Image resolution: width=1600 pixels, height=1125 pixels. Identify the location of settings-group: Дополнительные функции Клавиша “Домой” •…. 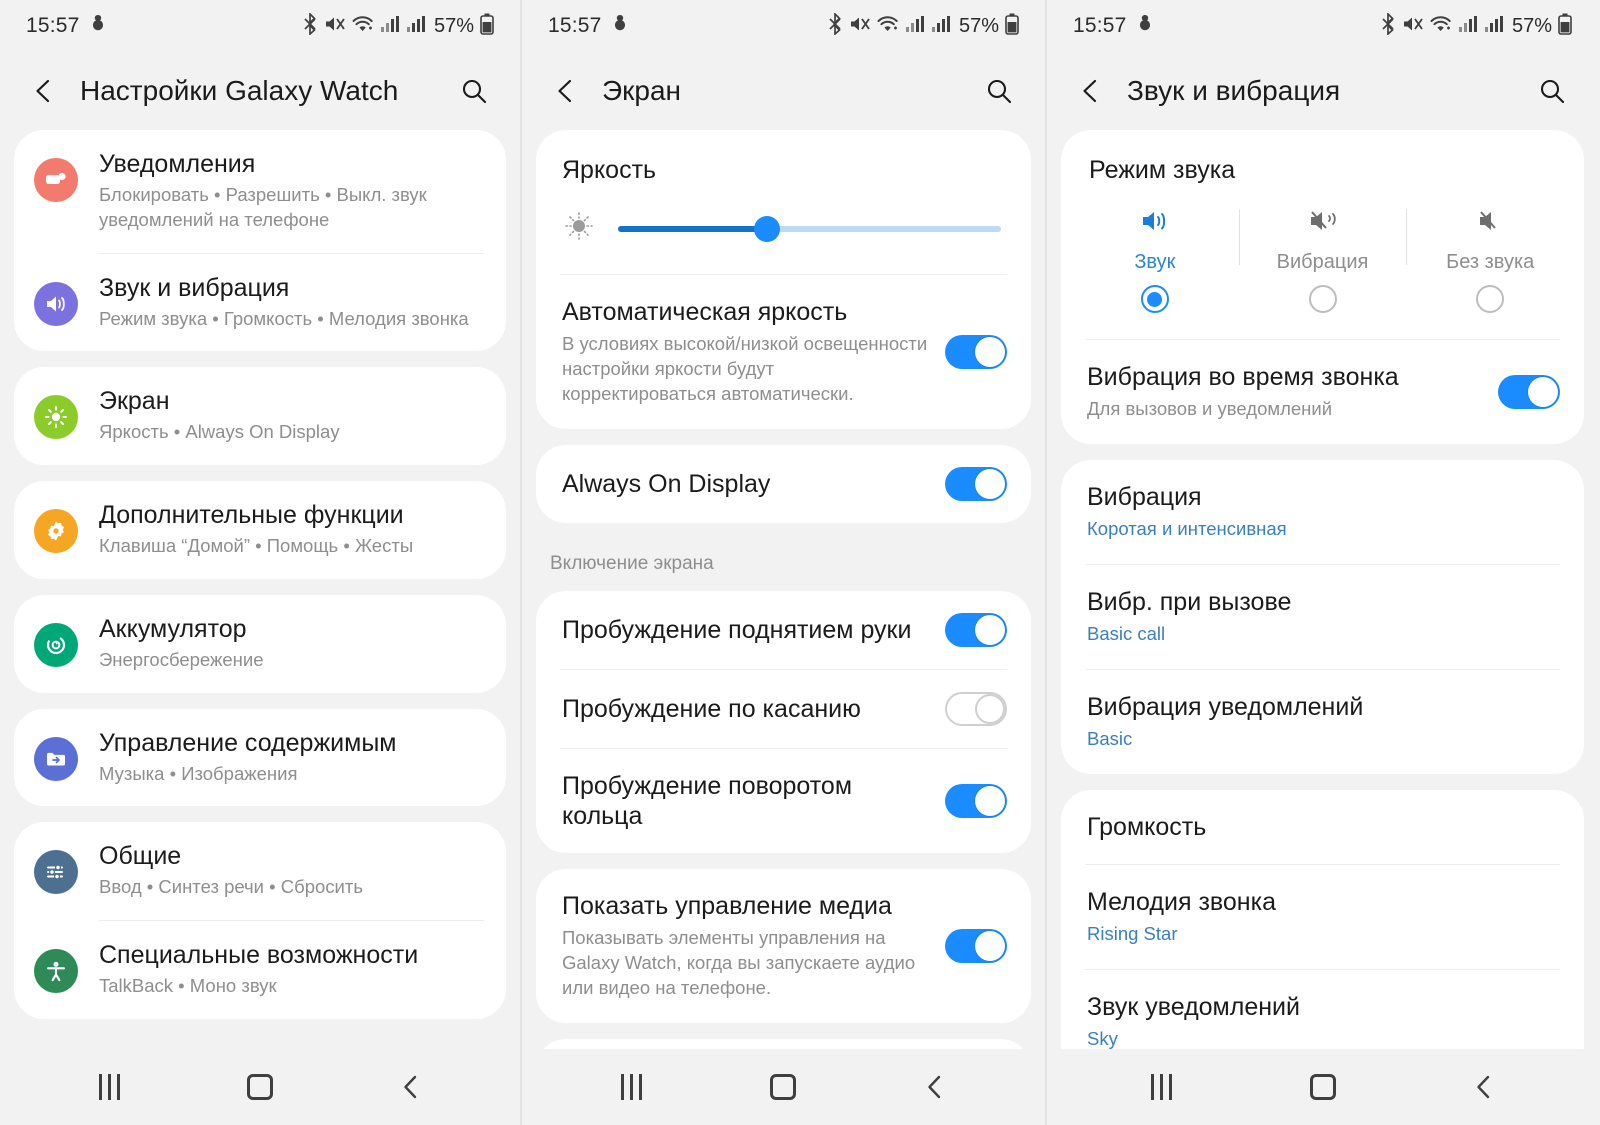
(260, 530).